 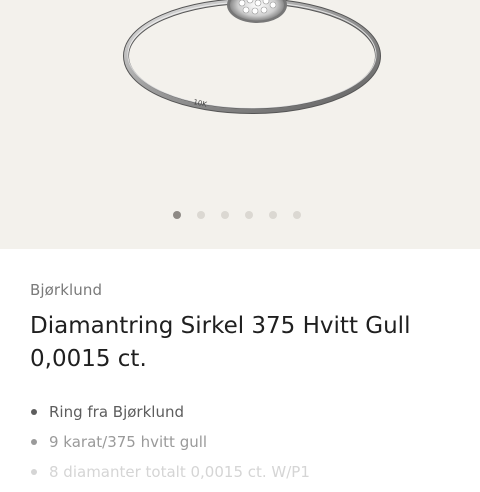 I want to click on feature-item: 9 karat/375 hvitt gull, so click(x=170, y=447).